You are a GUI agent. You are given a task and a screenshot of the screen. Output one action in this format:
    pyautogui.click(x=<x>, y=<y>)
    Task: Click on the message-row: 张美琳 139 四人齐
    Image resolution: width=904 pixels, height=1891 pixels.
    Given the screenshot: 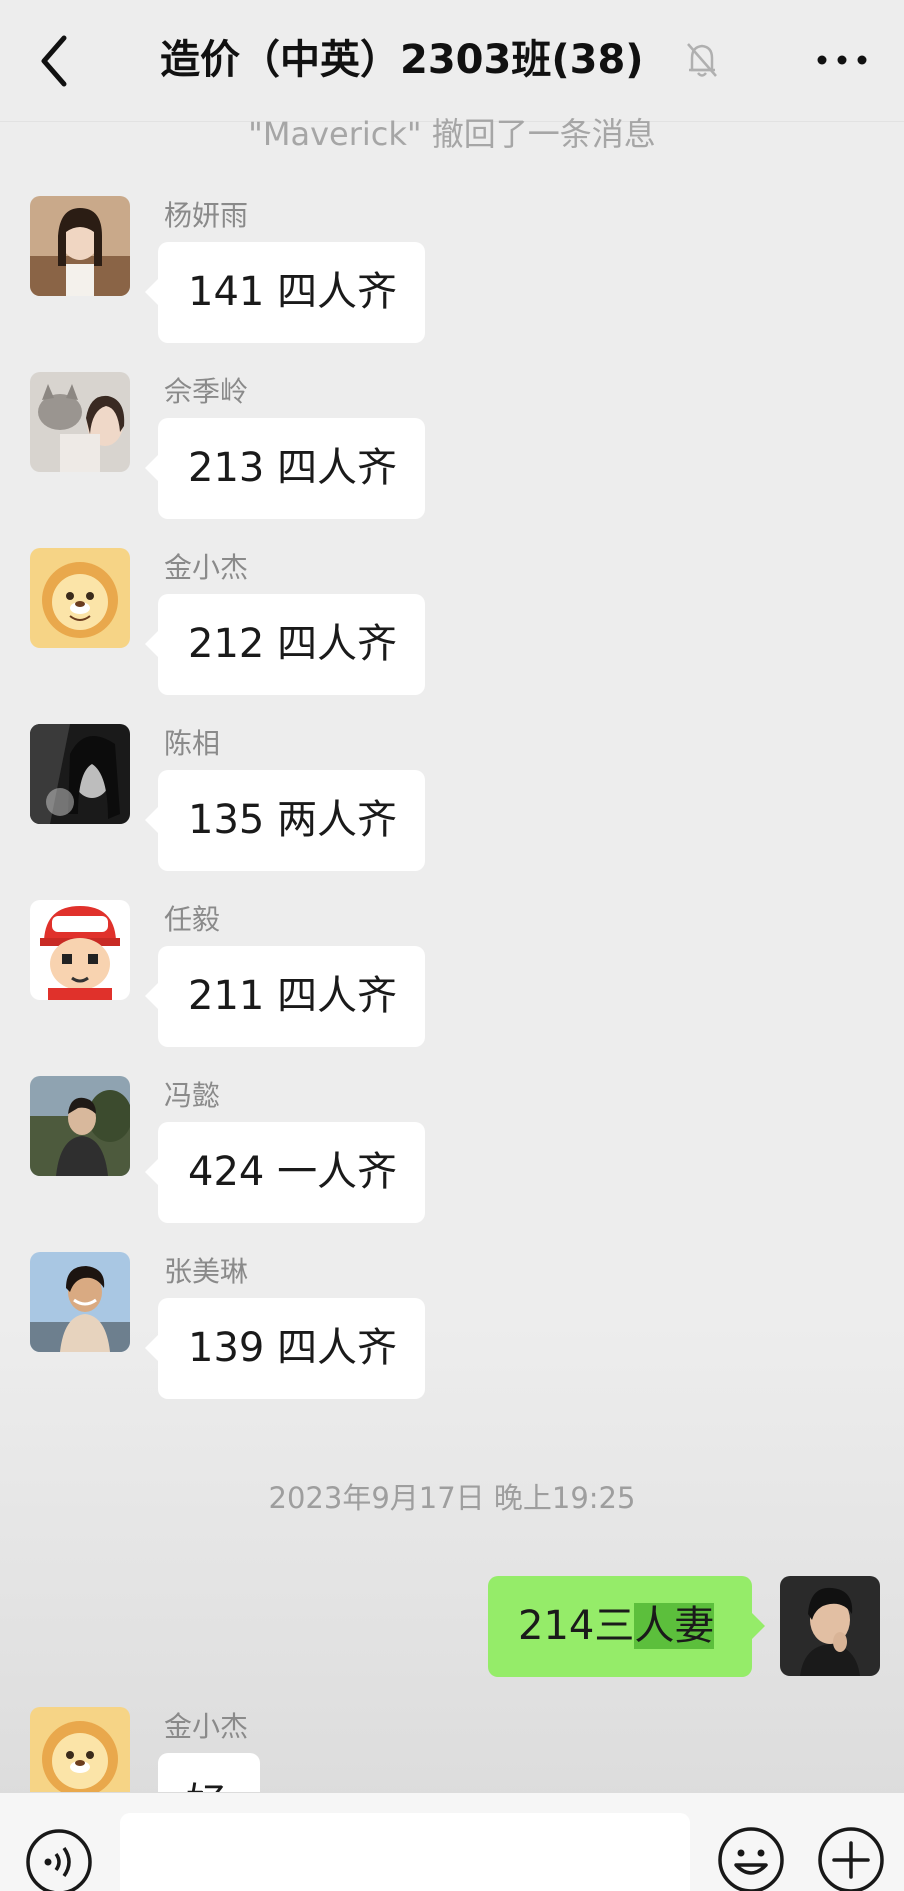 What is the action you would take?
    pyautogui.click(x=452, y=1332)
    